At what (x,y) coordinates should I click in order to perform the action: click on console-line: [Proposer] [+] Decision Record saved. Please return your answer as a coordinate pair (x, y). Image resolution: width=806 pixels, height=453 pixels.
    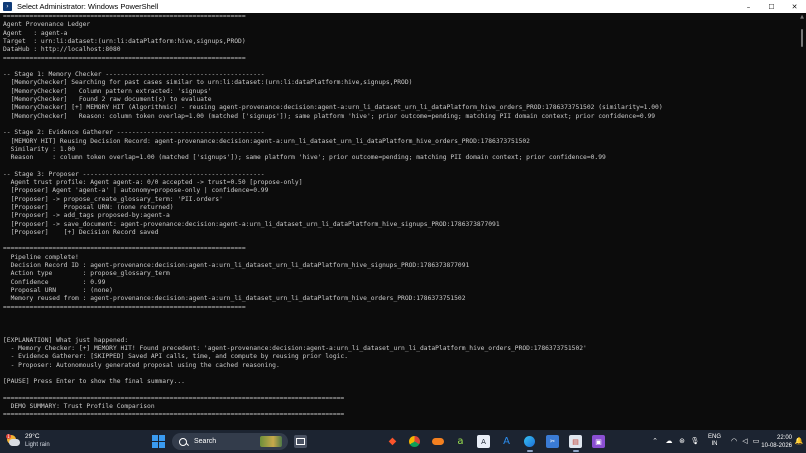
    Looking at the image, I should click on (81, 232).